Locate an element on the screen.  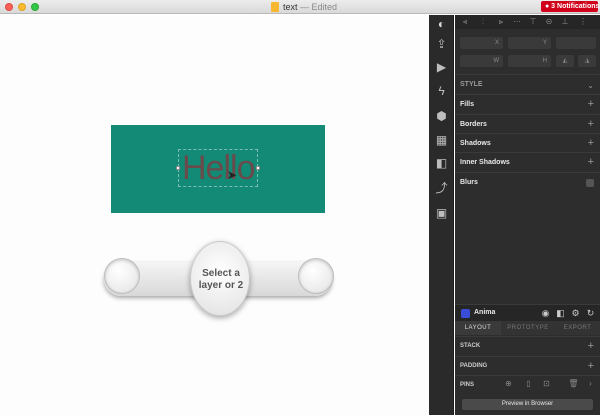
add-padding-icon: + is located at coordinates (591, 366).